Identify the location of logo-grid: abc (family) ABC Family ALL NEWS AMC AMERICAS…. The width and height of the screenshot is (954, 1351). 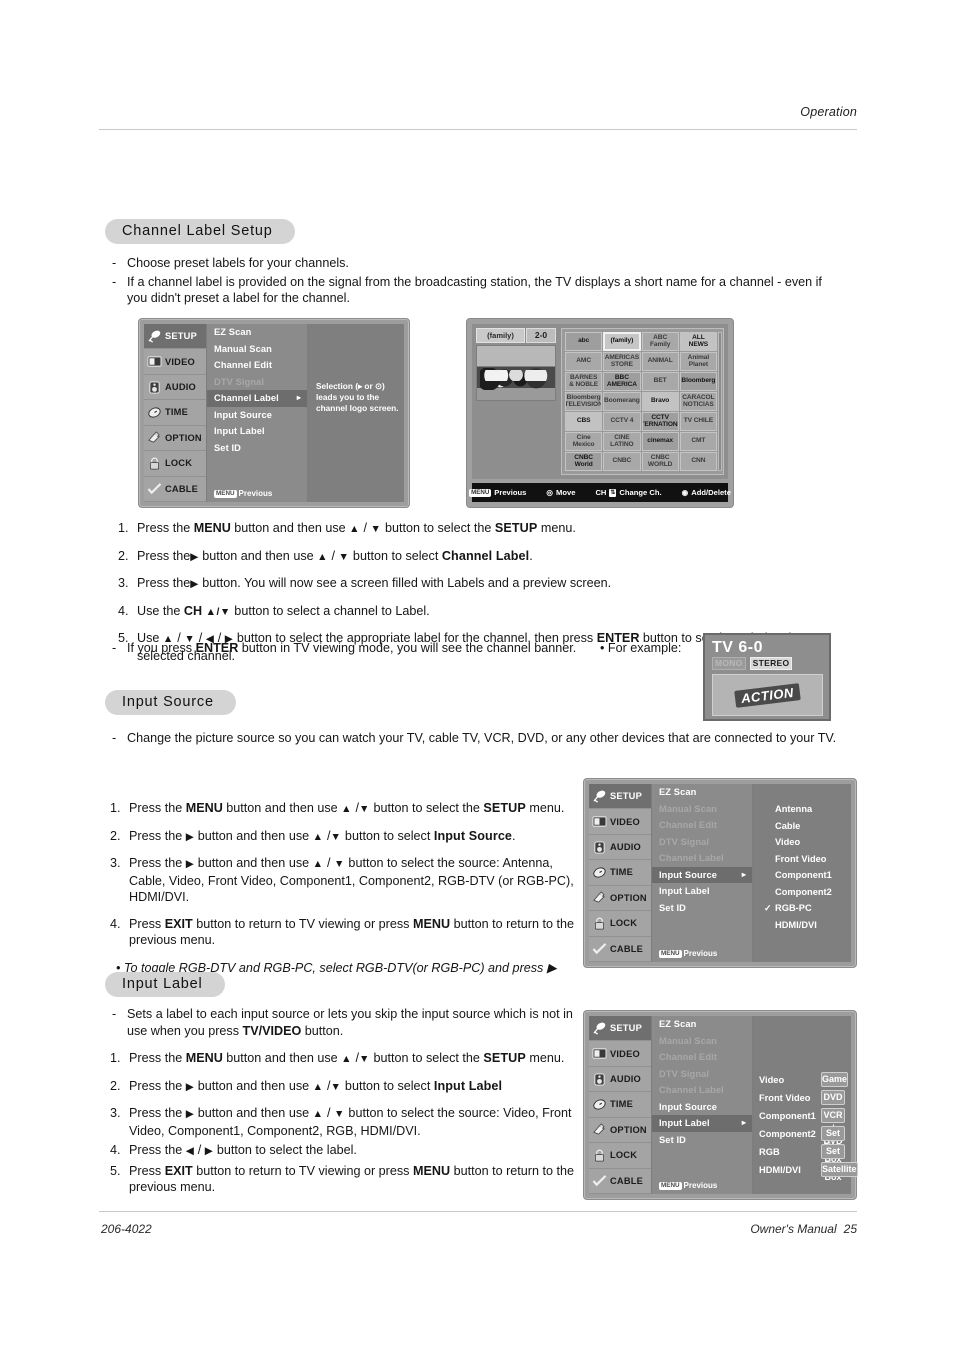
(641, 401).